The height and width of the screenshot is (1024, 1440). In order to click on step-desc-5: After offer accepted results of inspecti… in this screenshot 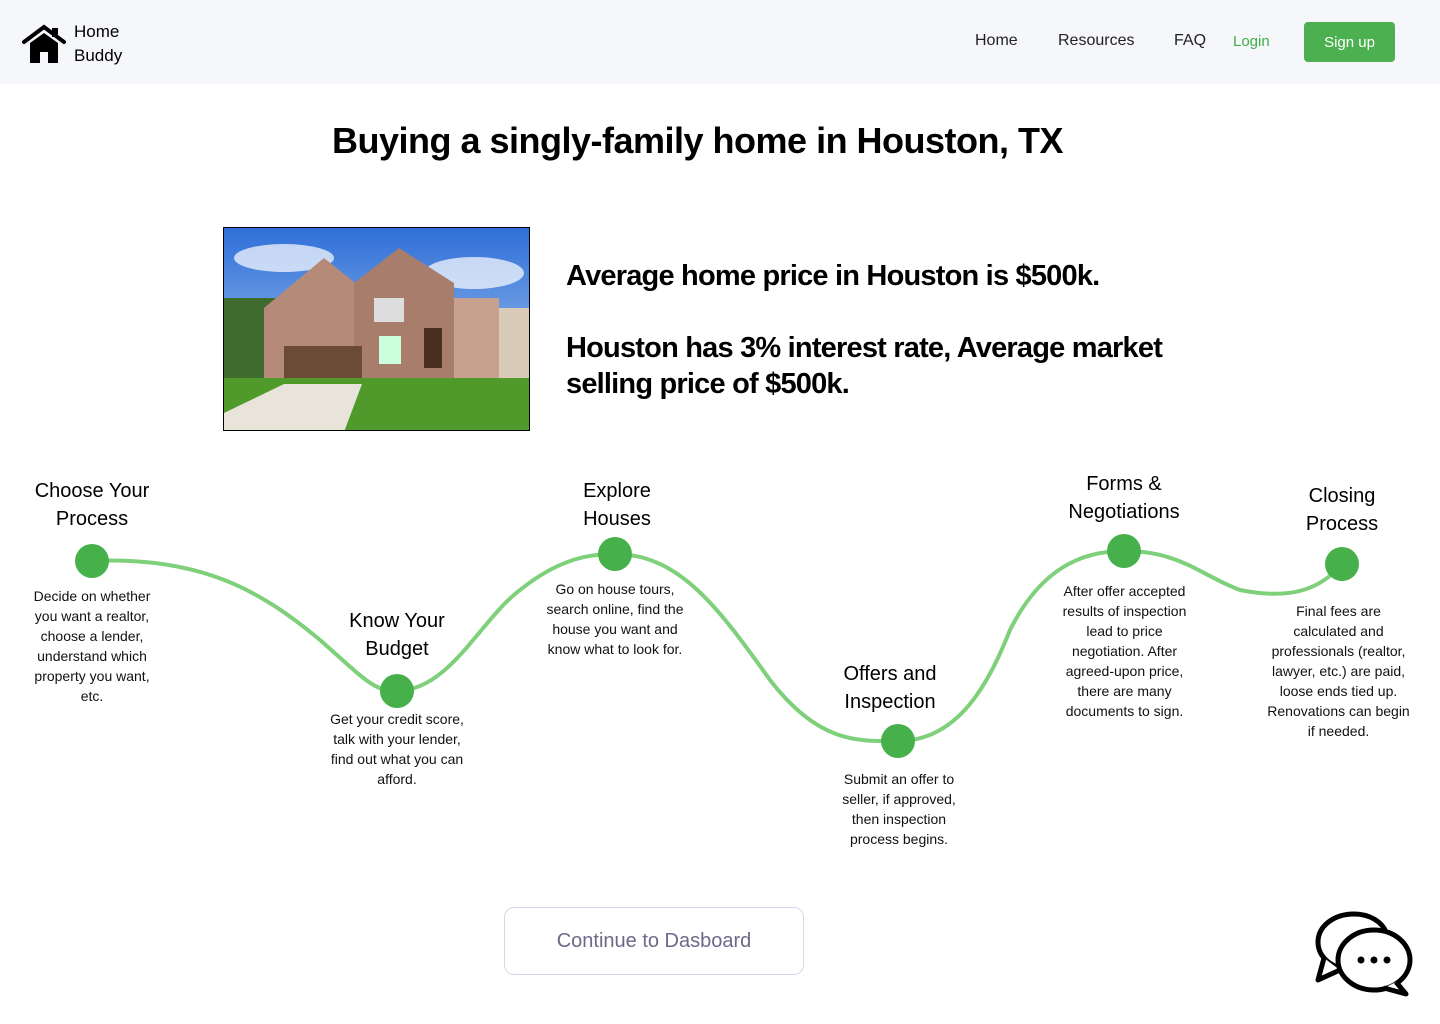, I will do `click(1124, 651)`.